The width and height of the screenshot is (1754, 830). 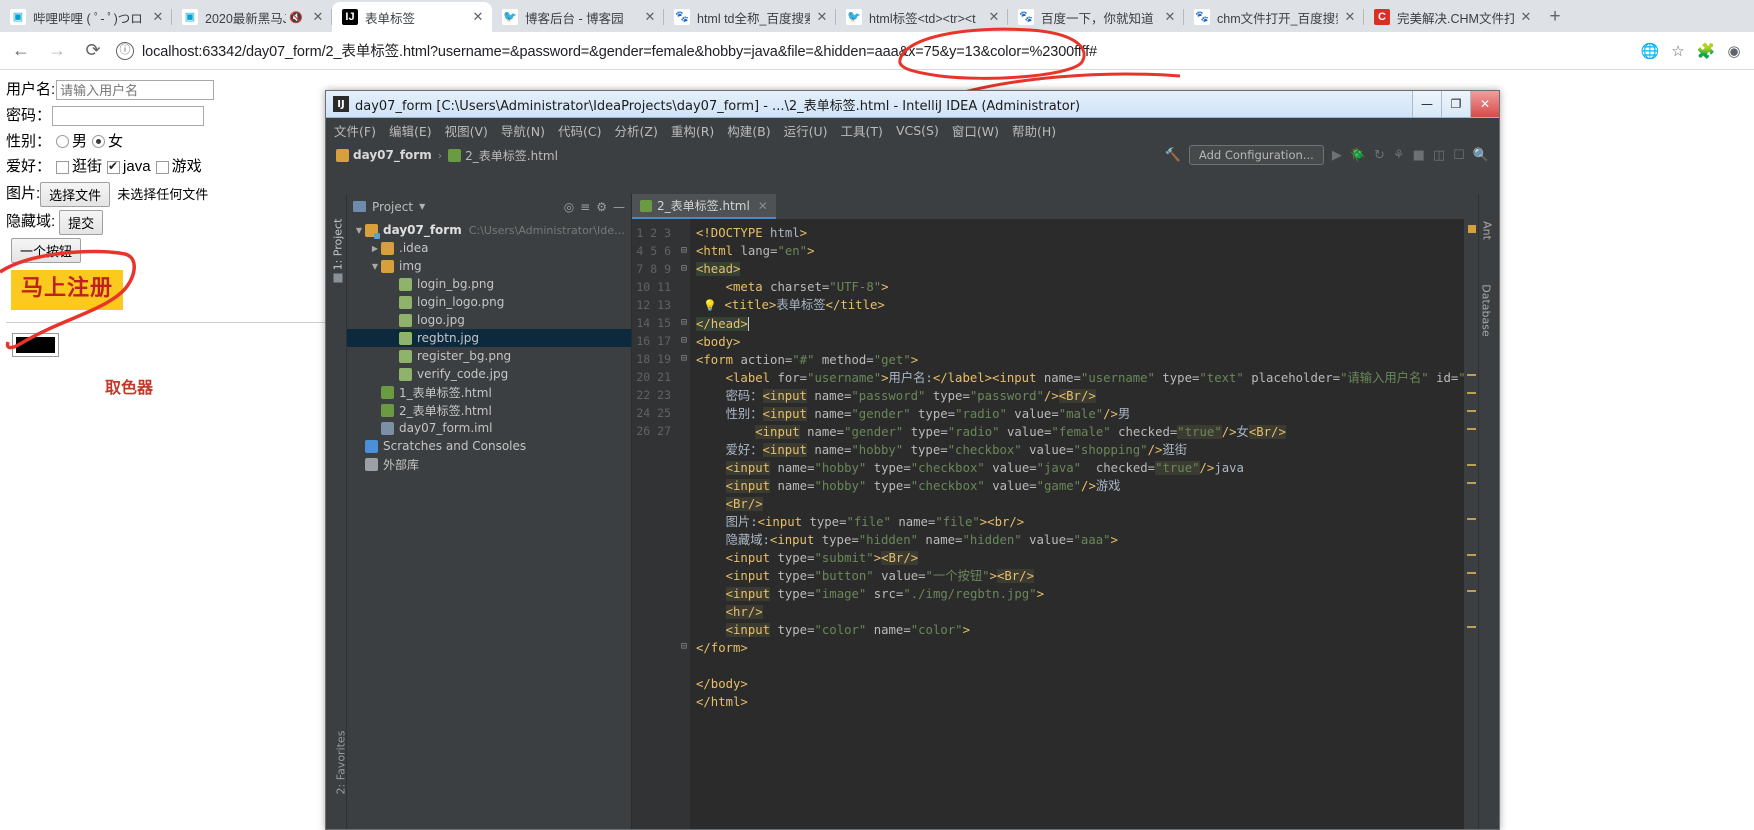 I want to click on minimize-button: —, so click(x=1426, y=104).